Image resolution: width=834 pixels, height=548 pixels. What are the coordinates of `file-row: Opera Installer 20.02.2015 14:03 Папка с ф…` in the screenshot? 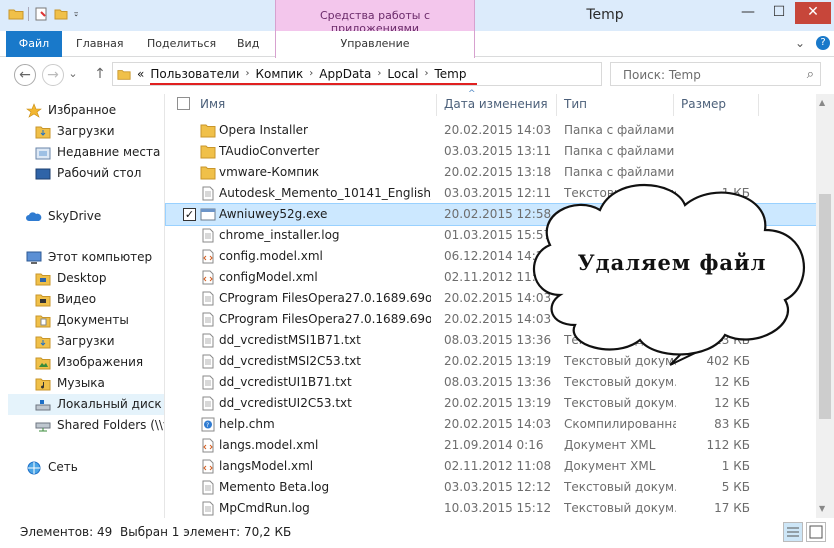 It's located at (491, 130).